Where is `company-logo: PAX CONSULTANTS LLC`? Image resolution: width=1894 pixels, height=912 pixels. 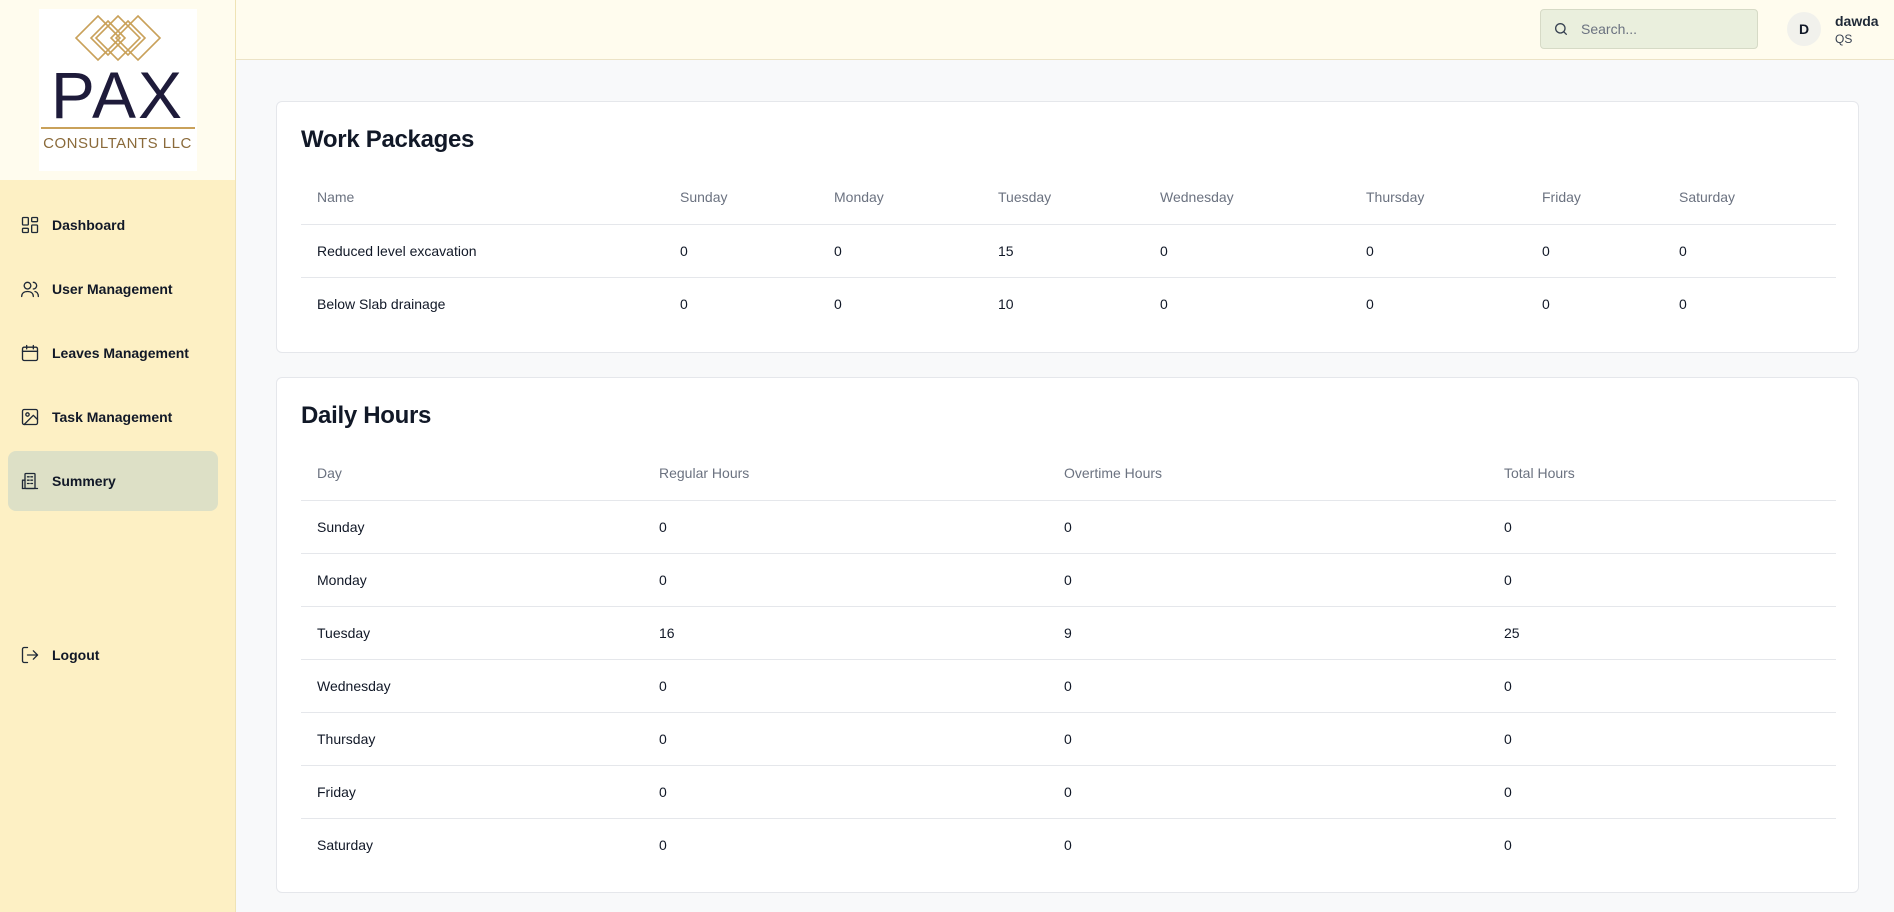 company-logo: PAX CONSULTANTS LLC is located at coordinates (117, 90).